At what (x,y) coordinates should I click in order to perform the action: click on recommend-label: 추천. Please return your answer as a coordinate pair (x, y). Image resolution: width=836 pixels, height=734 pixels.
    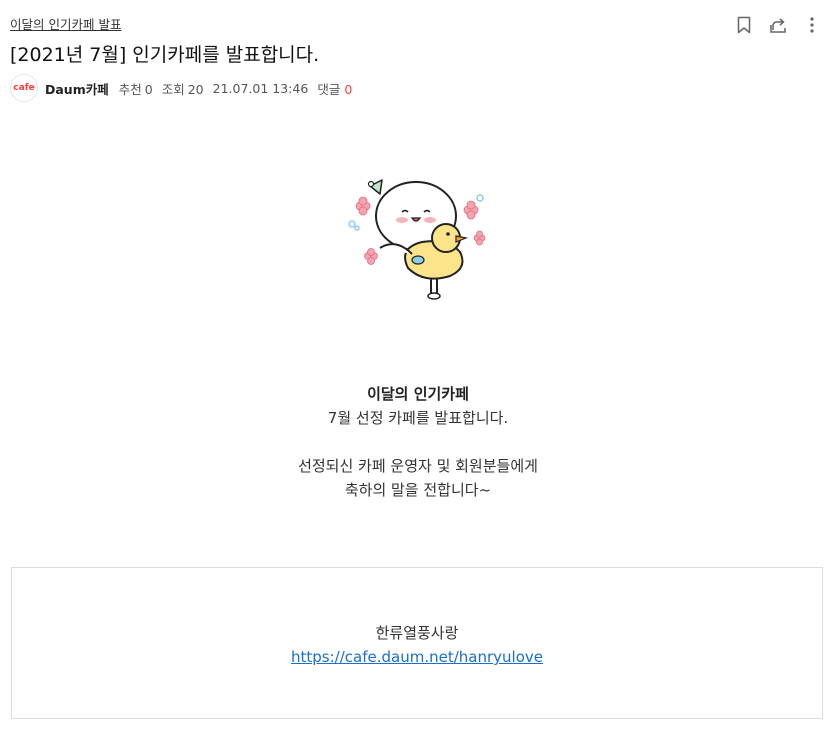
    Looking at the image, I should click on (130, 89).